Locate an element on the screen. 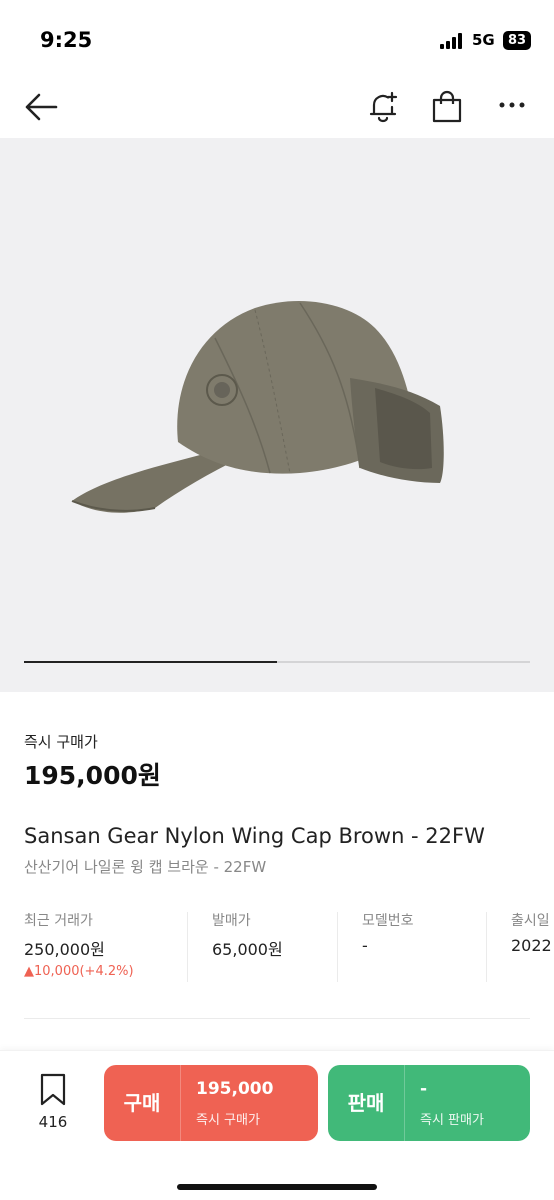 Image resolution: width=554 pixels, height=1200 pixels. wishlist-count: 416 is located at coordinates (53, 1122).